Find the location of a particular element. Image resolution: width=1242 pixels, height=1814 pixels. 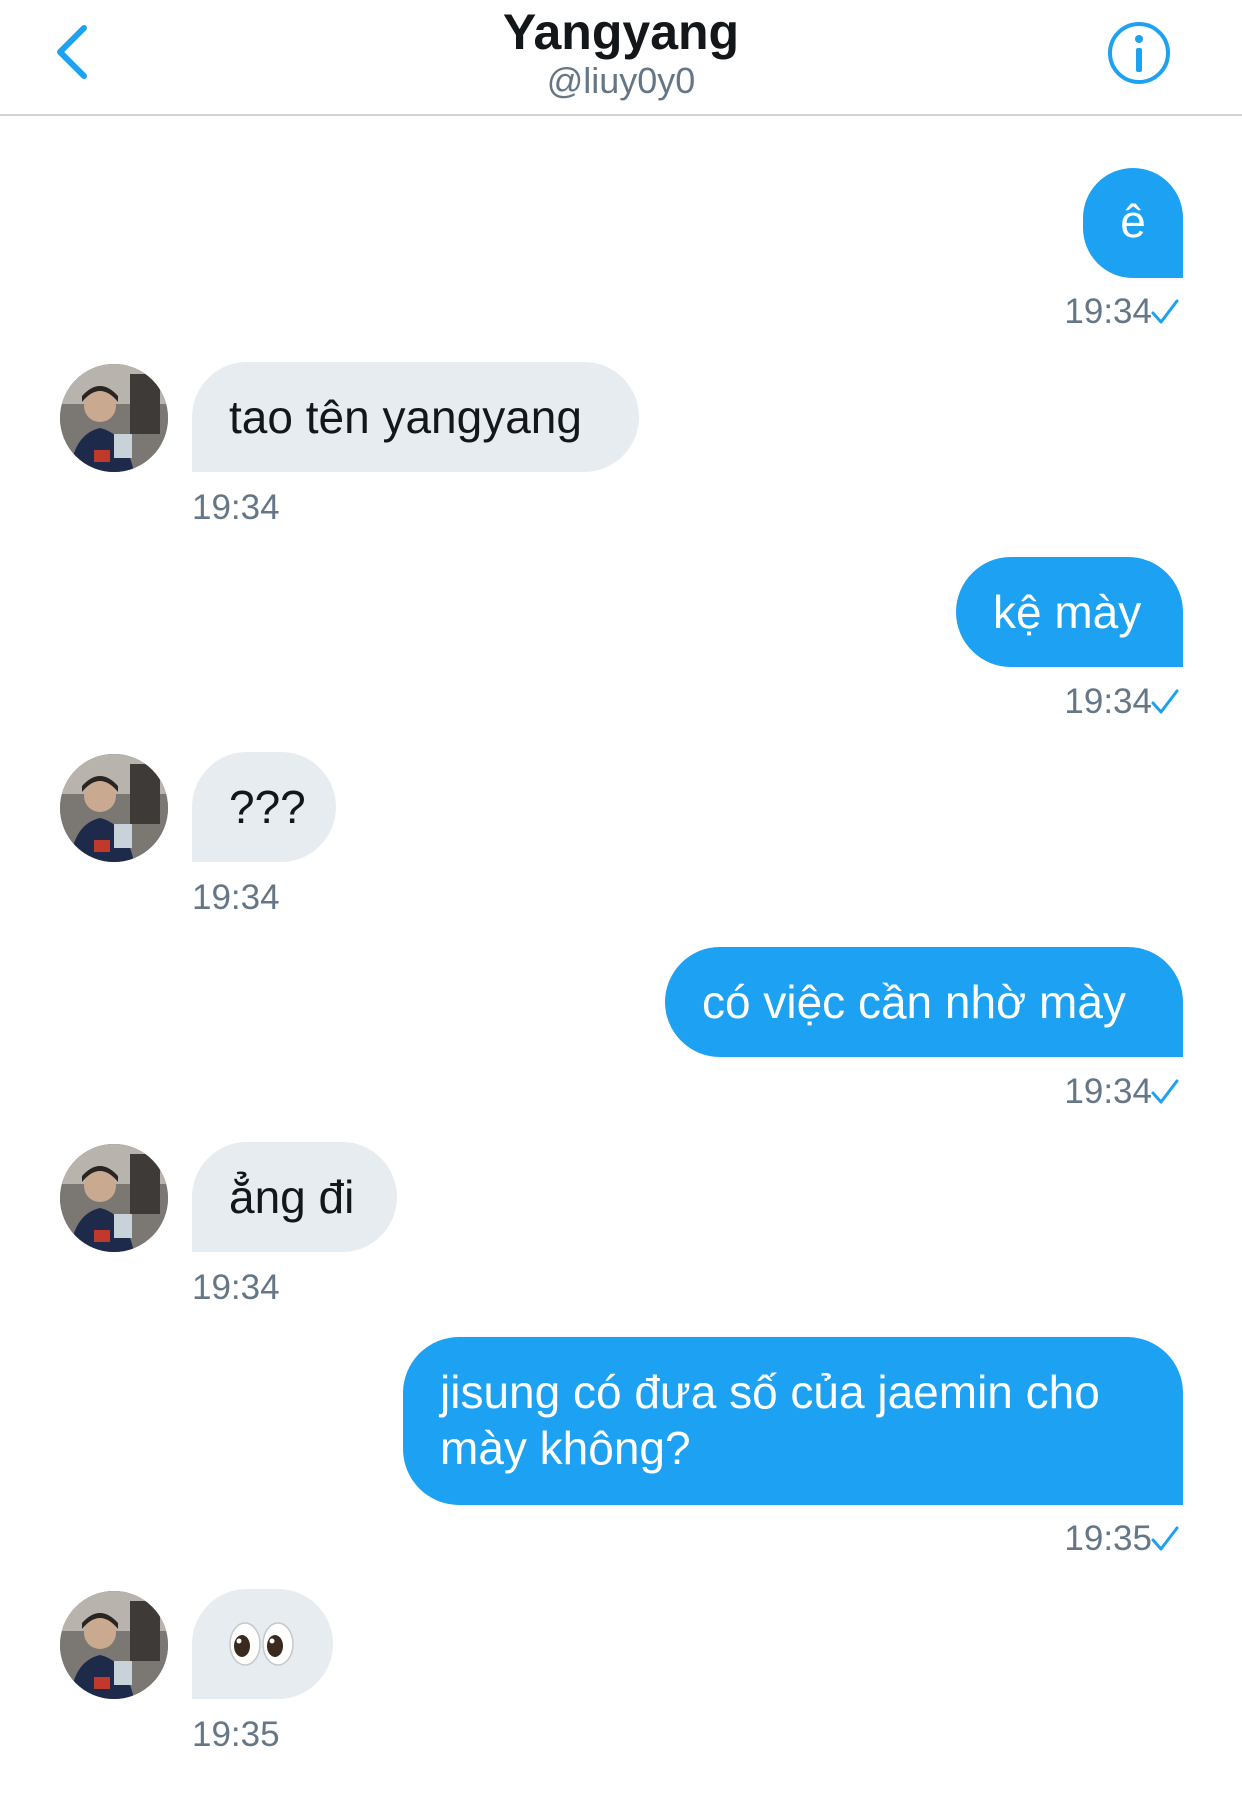

eyes-emoji-icon is located at coordinates (261, 1644).